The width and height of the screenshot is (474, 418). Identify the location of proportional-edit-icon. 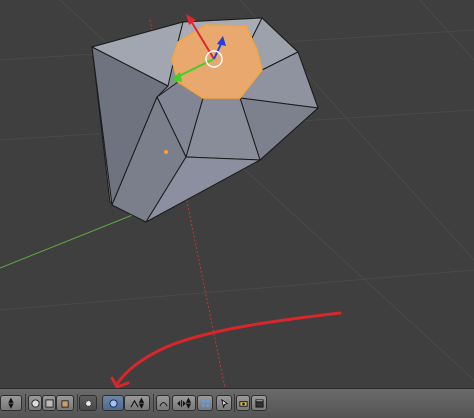
(163, 403).